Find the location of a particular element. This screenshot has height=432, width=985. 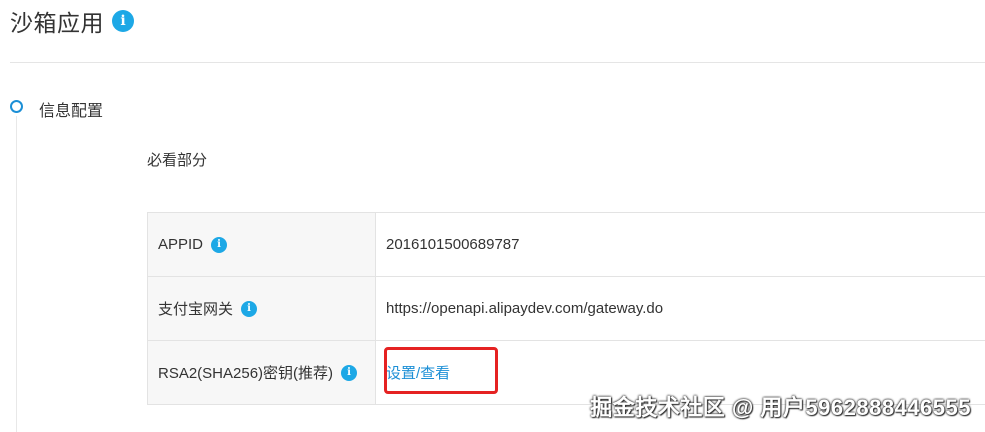

section-title: 信息配置 is located at coordinates (71, 111).